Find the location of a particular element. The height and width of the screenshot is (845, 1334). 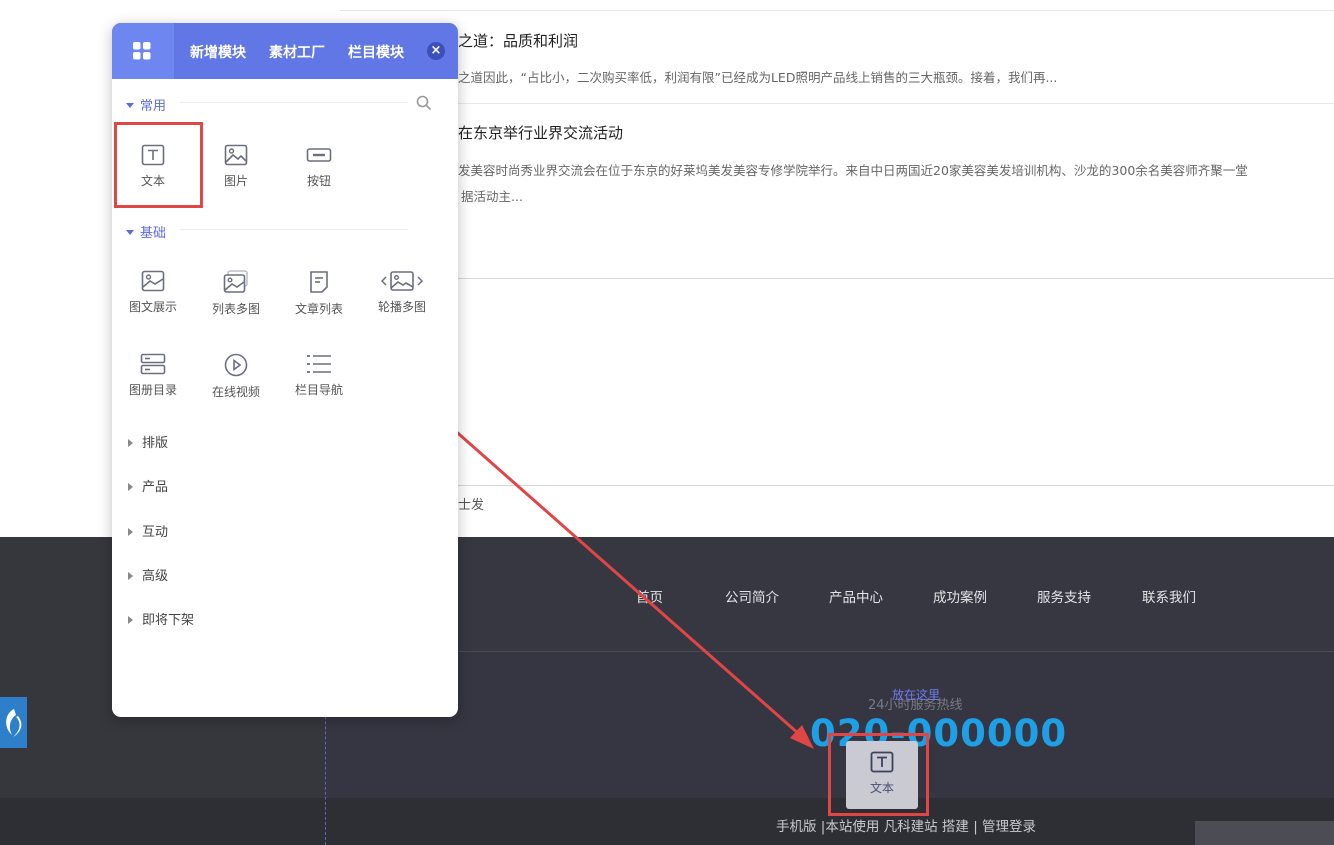

module-image-text: 图文展示 is located at coordinates (153, 305).